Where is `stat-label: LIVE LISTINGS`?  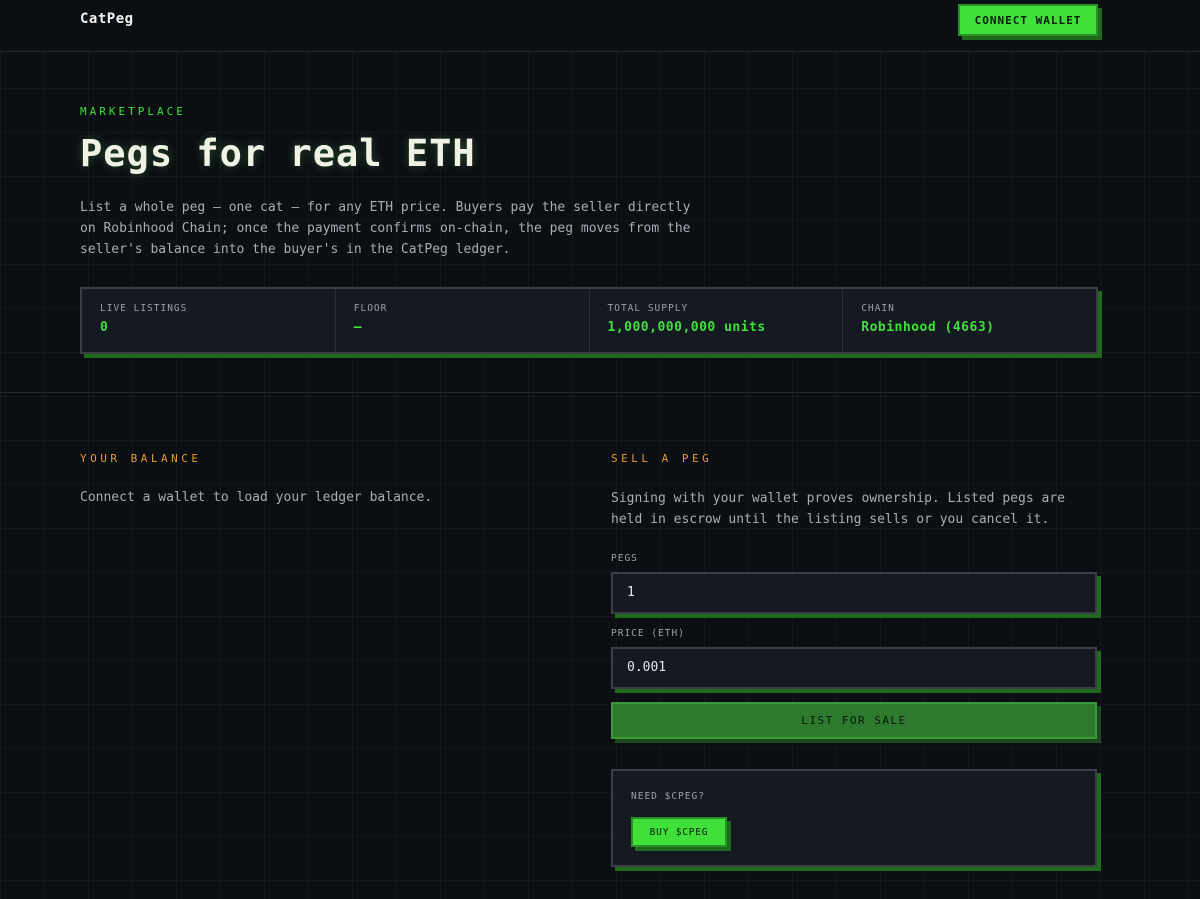 stat-label: LIVE LISTINGS is located at coordinates (144, 308).